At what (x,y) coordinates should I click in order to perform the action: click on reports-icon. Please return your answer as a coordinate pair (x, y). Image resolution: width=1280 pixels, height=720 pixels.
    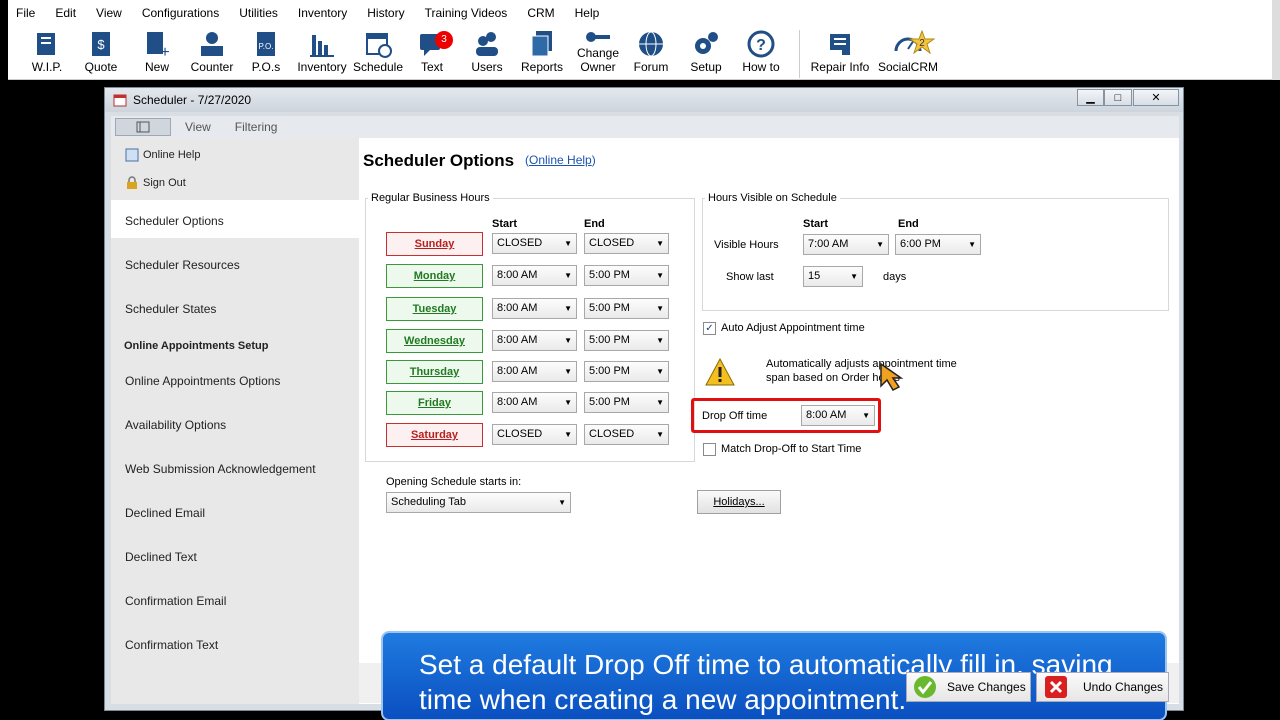
    Looking at the image, I should click on (542, 44).